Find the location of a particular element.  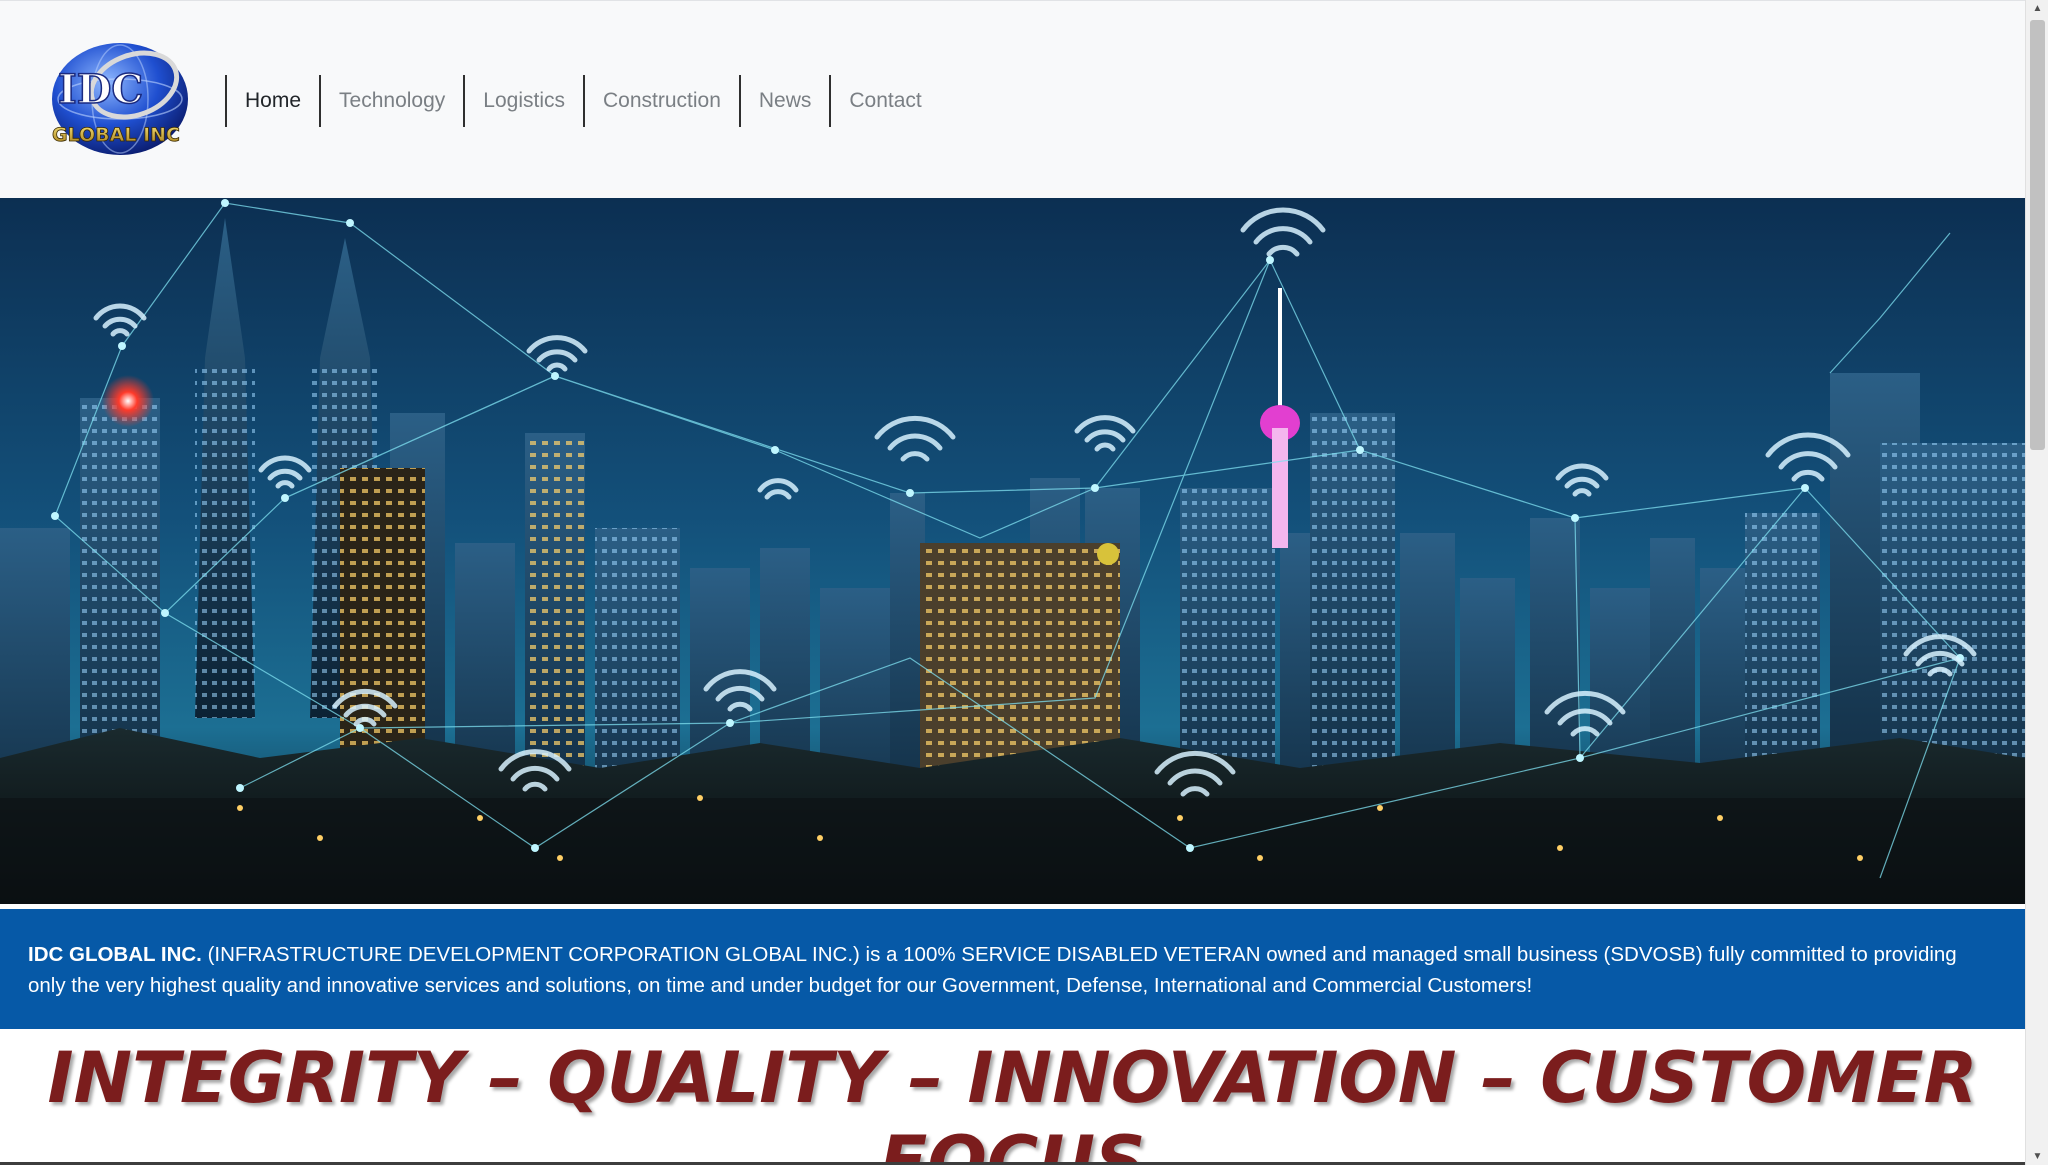

scrollbar-thumb is located at coordinates (2037, 235).